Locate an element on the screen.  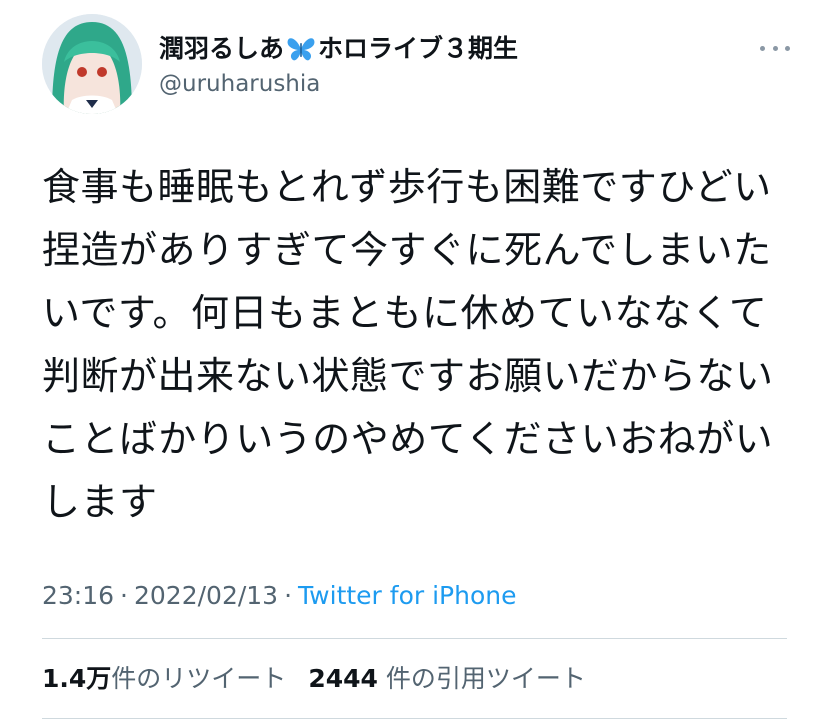
tweet-time: 23:16 is located at coordinates (78, 595).